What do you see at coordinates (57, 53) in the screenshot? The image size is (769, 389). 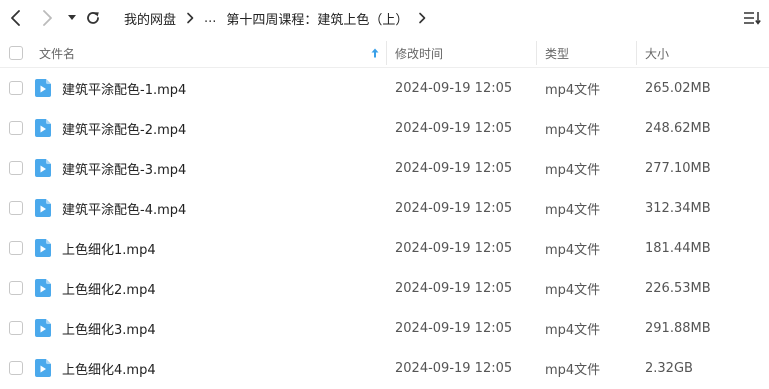 I see `column-name: 文件名` at bounding box center [57, 53].